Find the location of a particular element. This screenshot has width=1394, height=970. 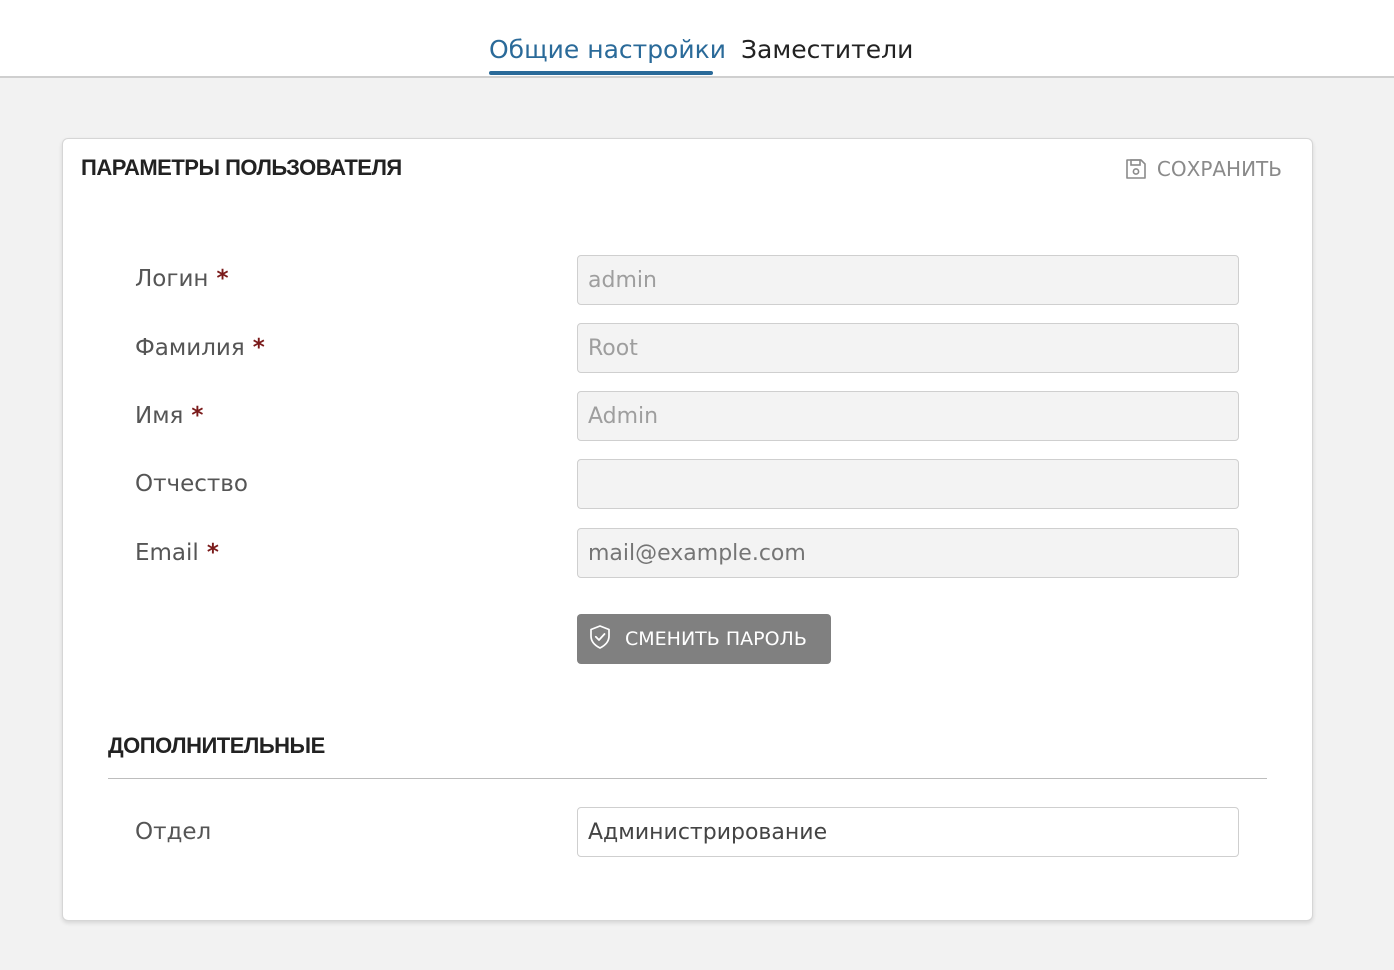

card-title: ПАРАМЕТРЫ ПОЛЬЗОВАТЕЛЯ is located at coordinates (241, 167).